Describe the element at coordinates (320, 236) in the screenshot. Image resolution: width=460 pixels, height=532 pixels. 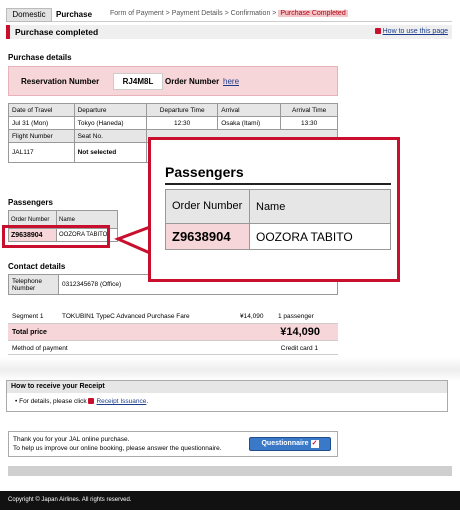
I see `callout-name: OOZORA TABITO` at that location.